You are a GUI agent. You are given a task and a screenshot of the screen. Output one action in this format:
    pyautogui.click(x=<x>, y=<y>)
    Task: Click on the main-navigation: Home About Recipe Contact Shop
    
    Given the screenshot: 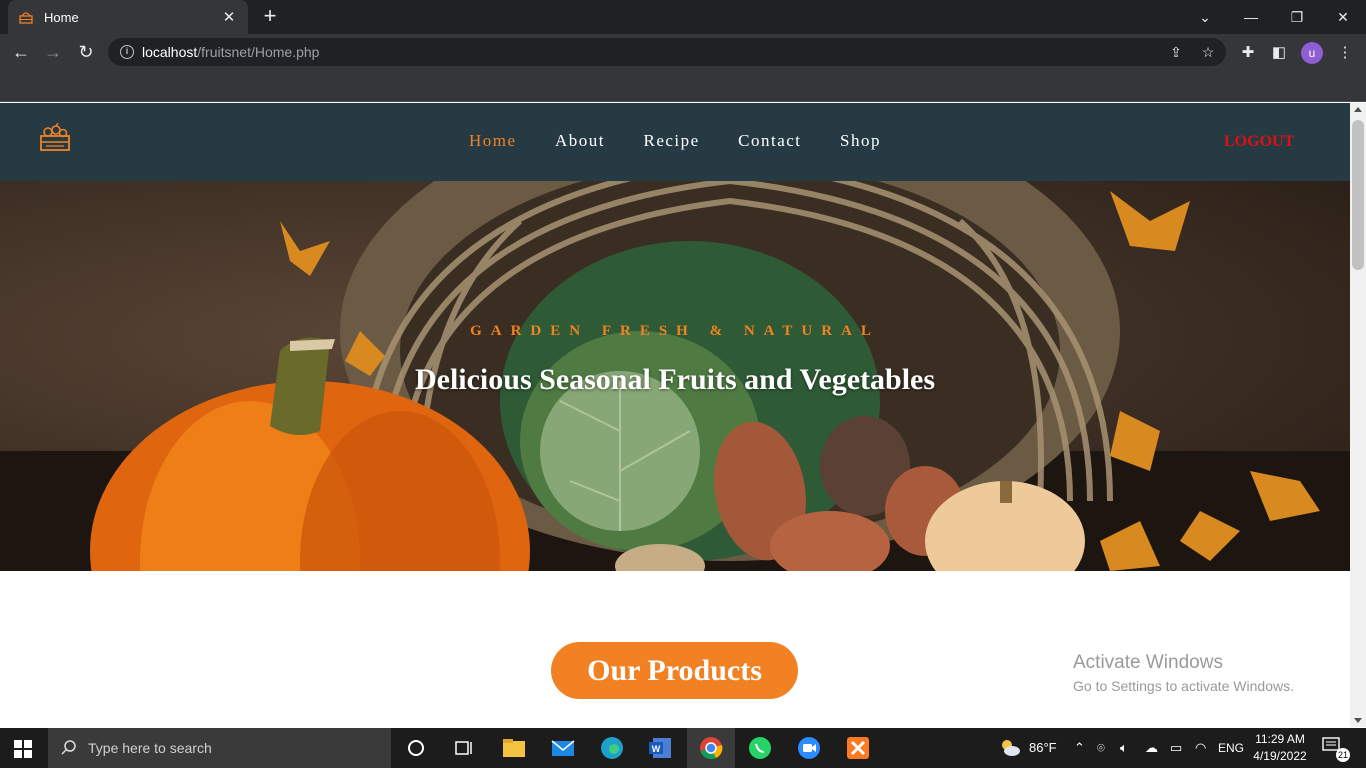 What is the action you would take?
    pyautogui.click(x=675, y=141)
    